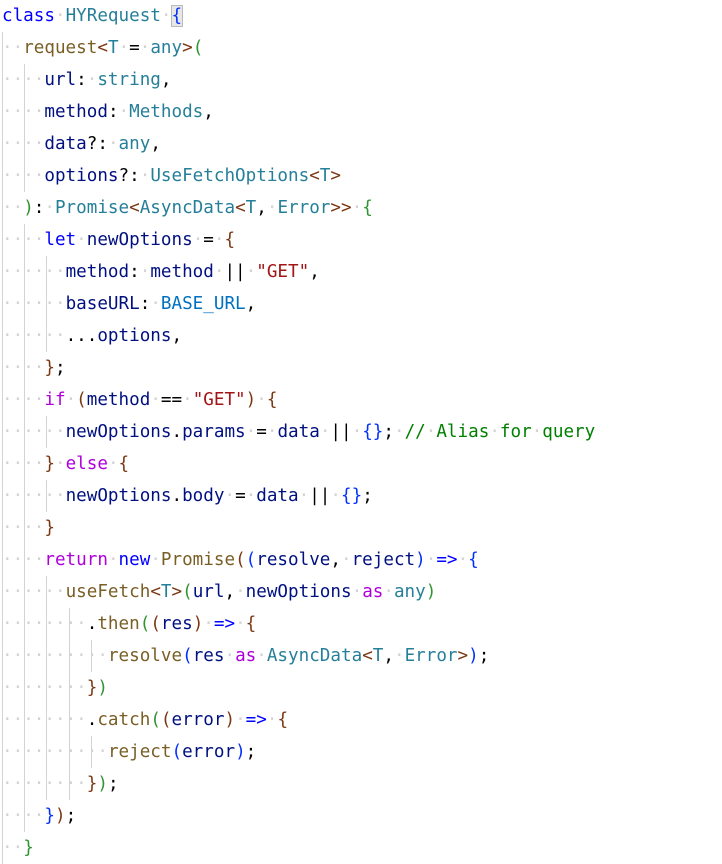 The image size is (722, 864). I want to click on type-name: HYRequest, so click(113, 16).